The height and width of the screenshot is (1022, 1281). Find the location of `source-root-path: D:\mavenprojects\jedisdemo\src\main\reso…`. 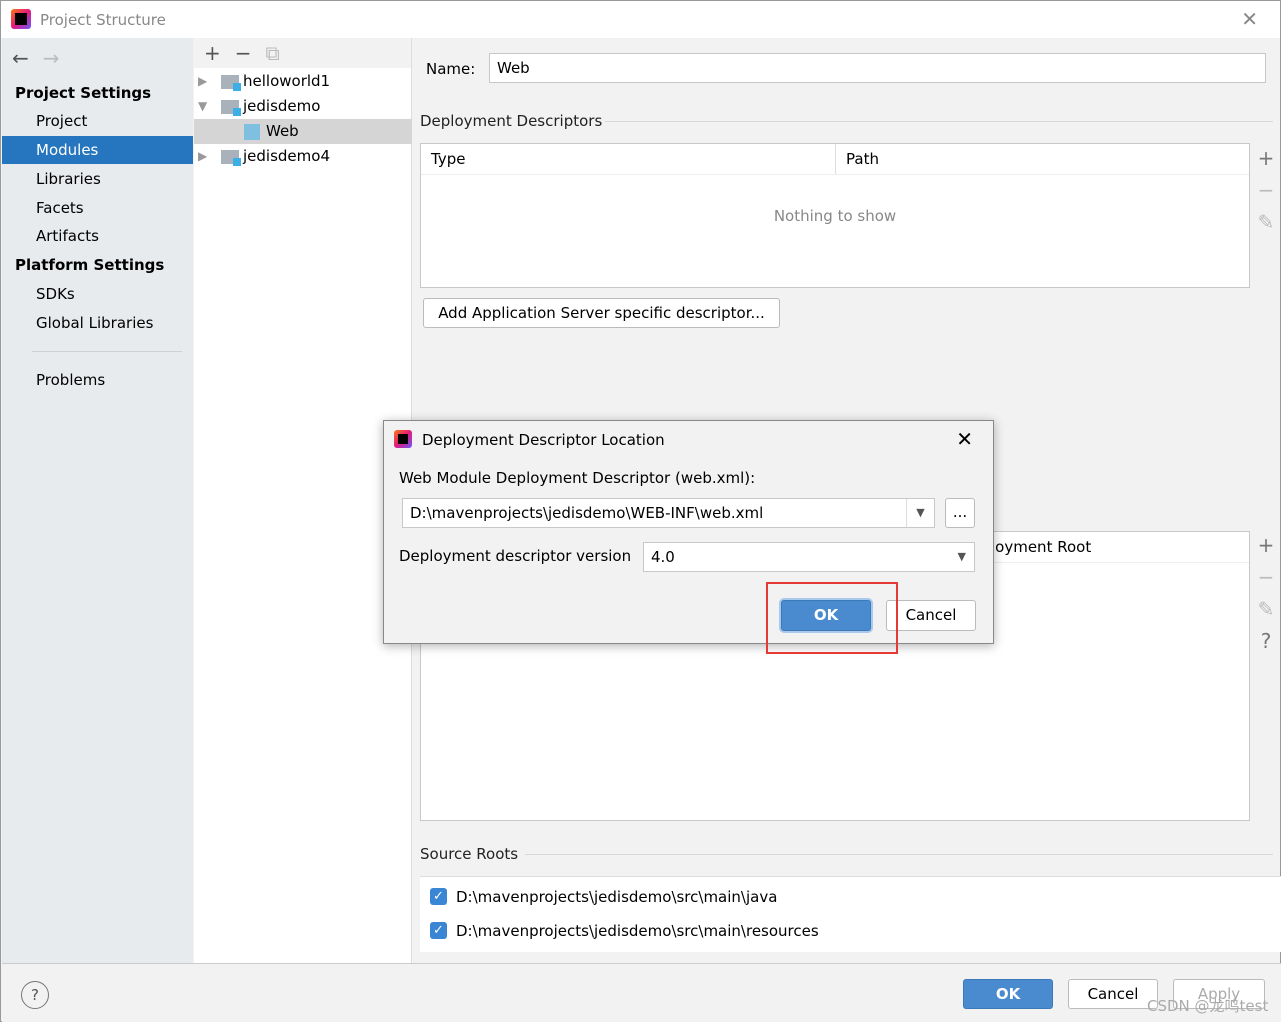

source-root-path: D:\mavenprojects\jedisdemo\src\main\reso… is located at coordinates (637, 931).